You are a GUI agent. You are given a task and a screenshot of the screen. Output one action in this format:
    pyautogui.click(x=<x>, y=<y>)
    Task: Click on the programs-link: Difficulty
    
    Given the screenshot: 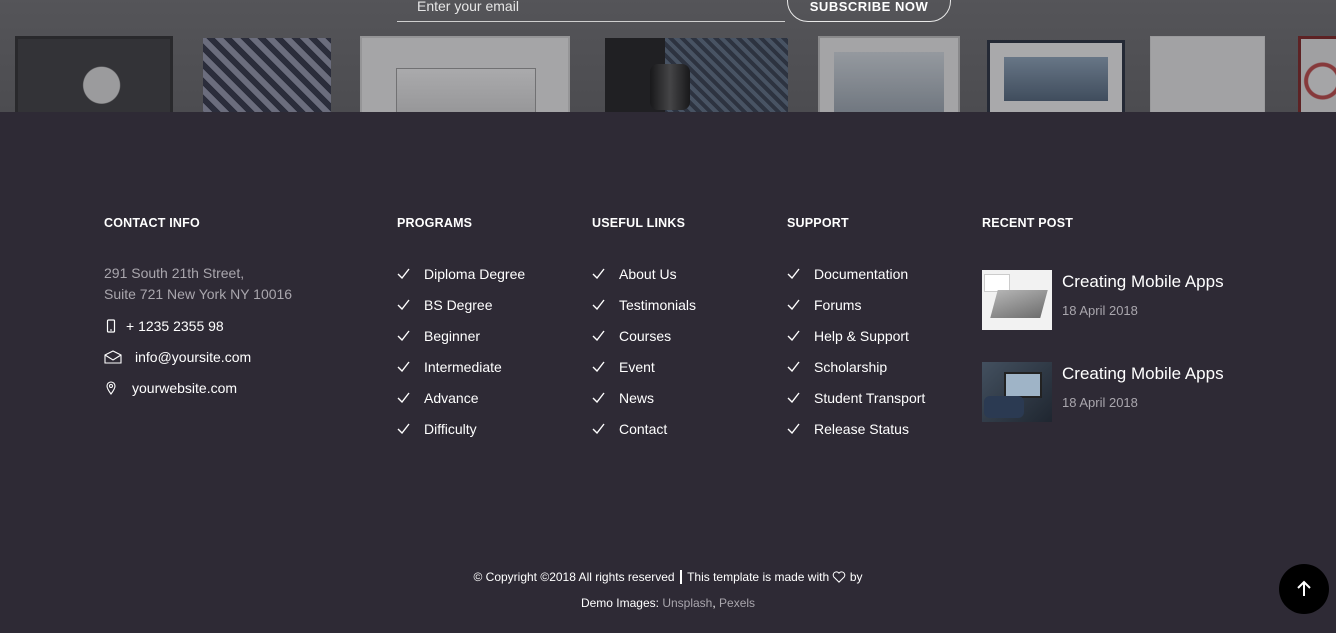 What is the action you would take?
    pyautogui.click(x=487, y=428)
    